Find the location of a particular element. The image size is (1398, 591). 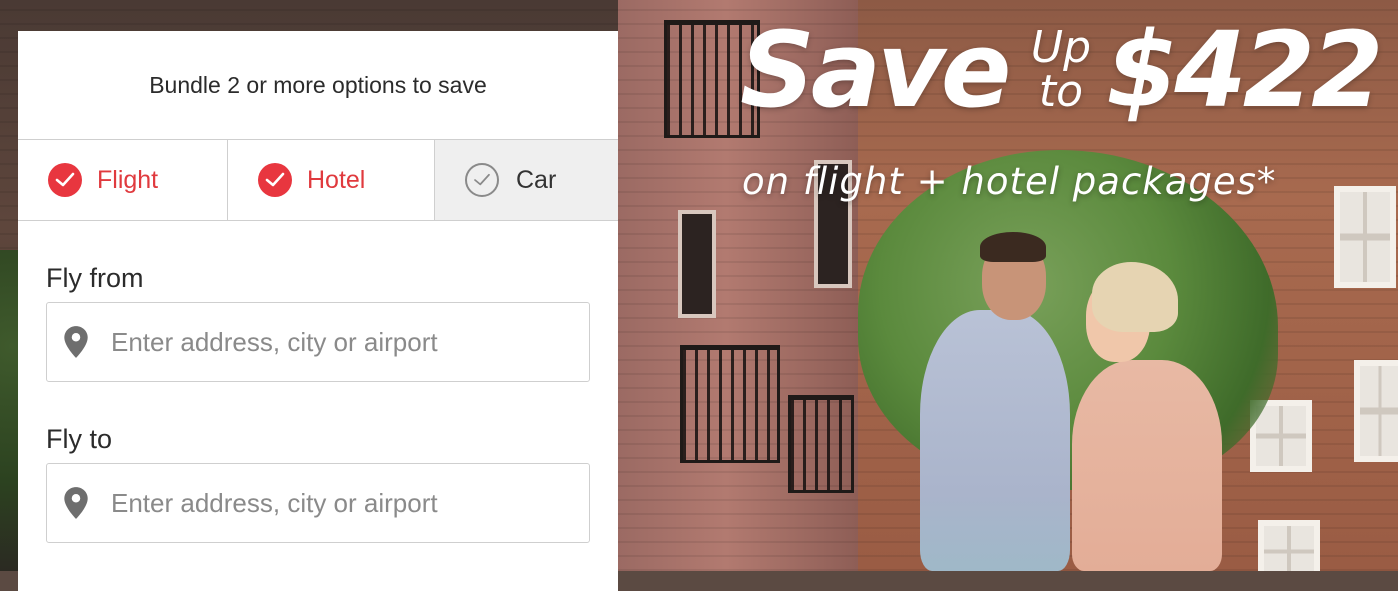

promo-to: to is located at coordinates (1061, 91).